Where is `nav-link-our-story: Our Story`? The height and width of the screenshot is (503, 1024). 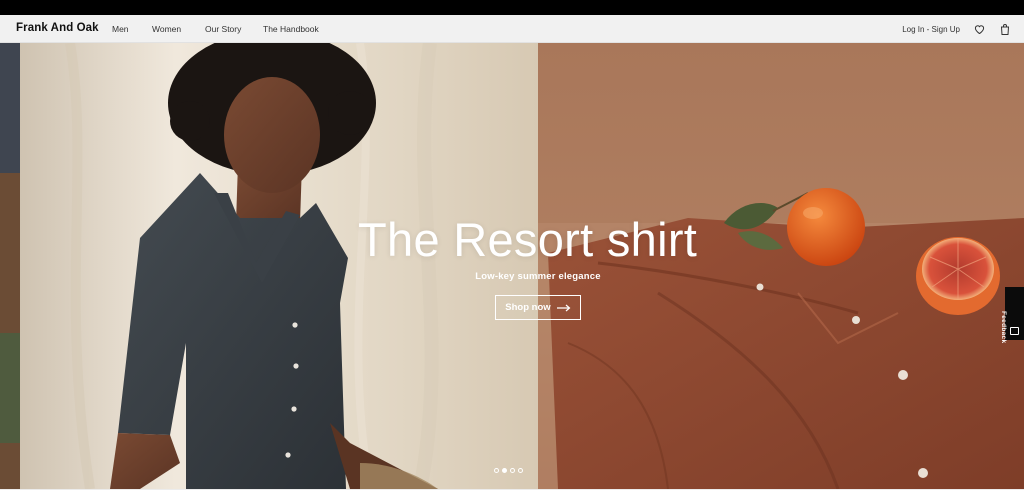
nav-link-our-story: Our Story is located at coordinates (223, 29).